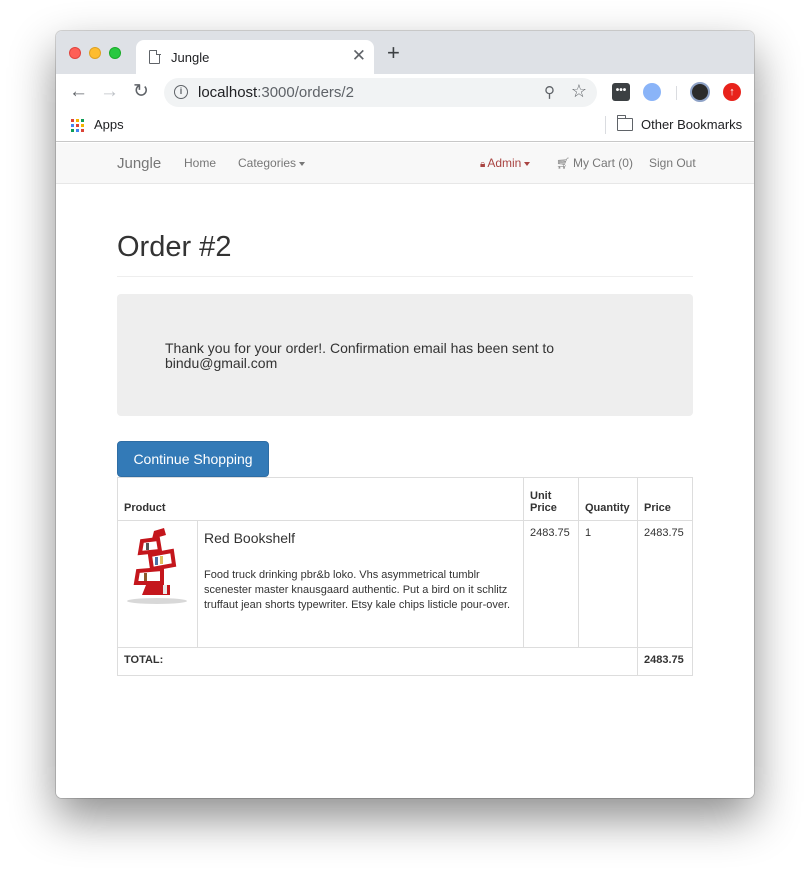  I want to click on unit-price-cell: 2483.75, so click(551, 584).